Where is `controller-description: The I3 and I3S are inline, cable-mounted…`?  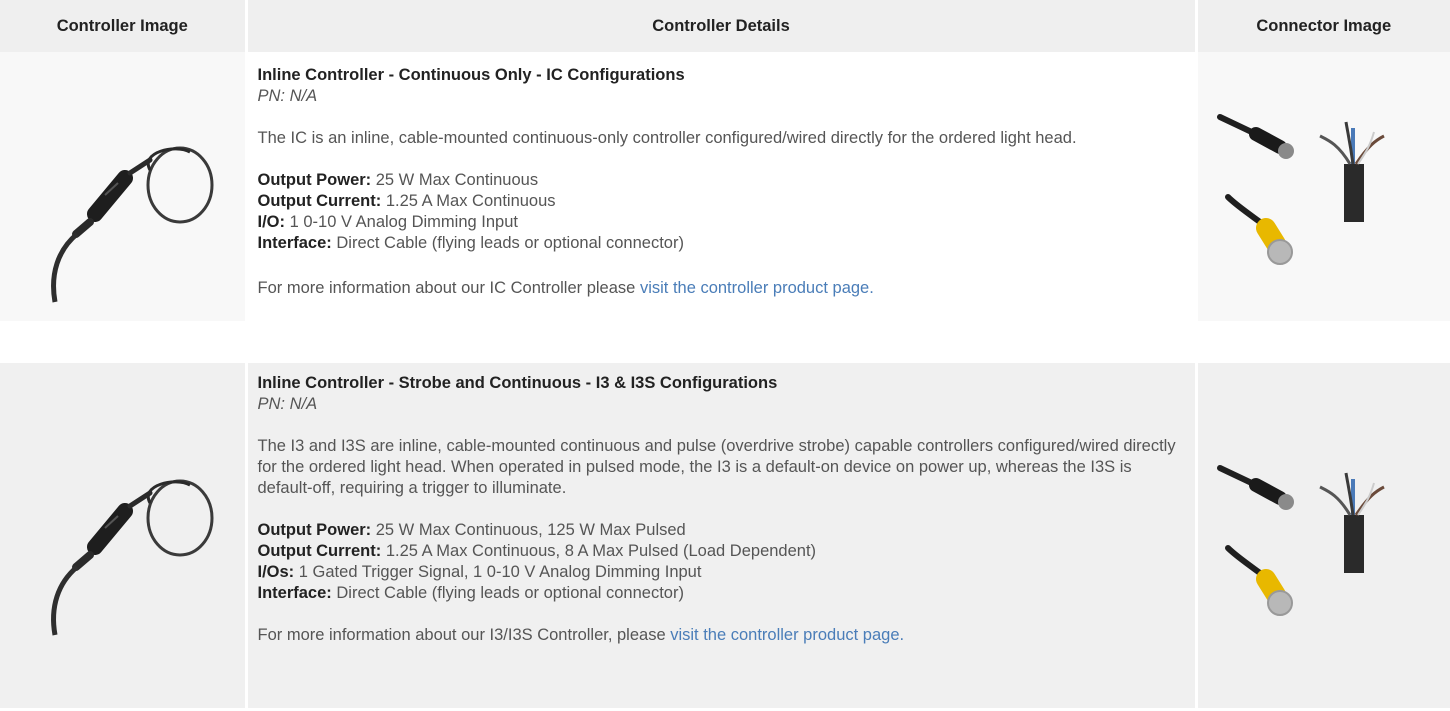 controller-description: The I3 and I3S are inline, cable-mounted… is located at coordinates (716, 466).